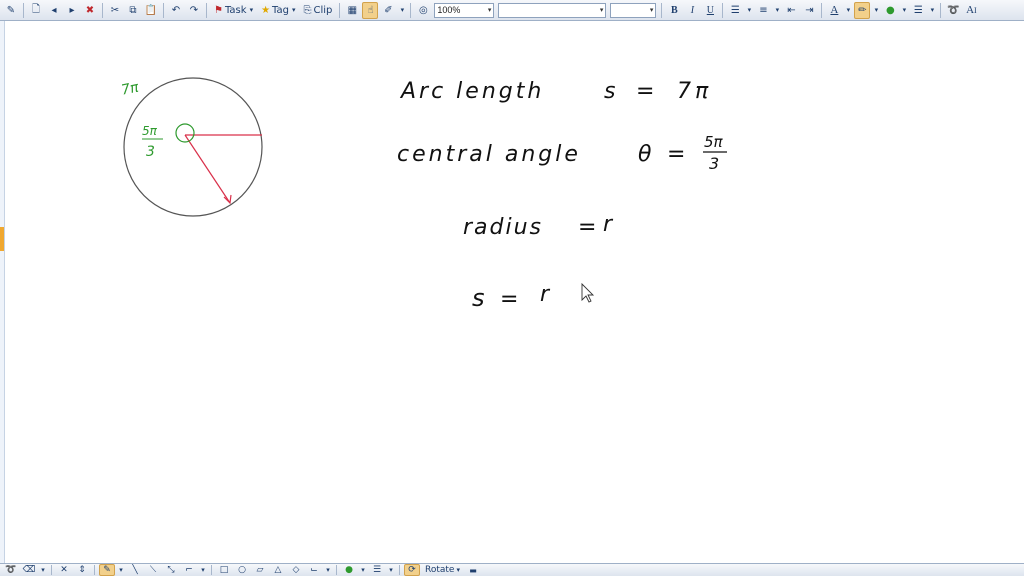 This screenshot has height=576, width=1024. What do you see at coordinates (890, 10) in the screenshot?
I see `pen-color-icon: ●` at bounding box center [890, 10].